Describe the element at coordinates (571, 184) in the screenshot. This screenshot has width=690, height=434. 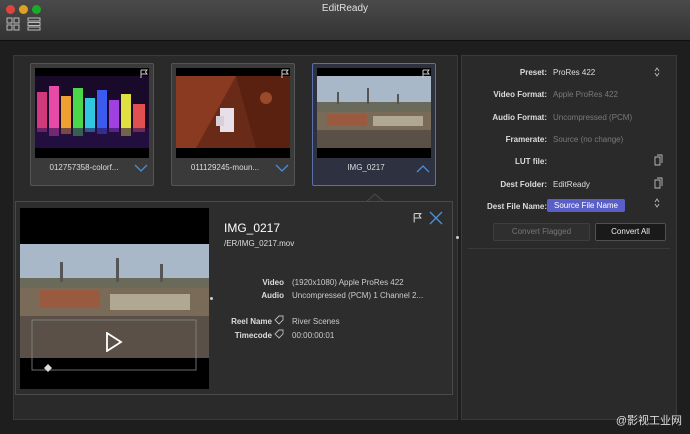
I see `dest-folder-value: EditReady` at that location.